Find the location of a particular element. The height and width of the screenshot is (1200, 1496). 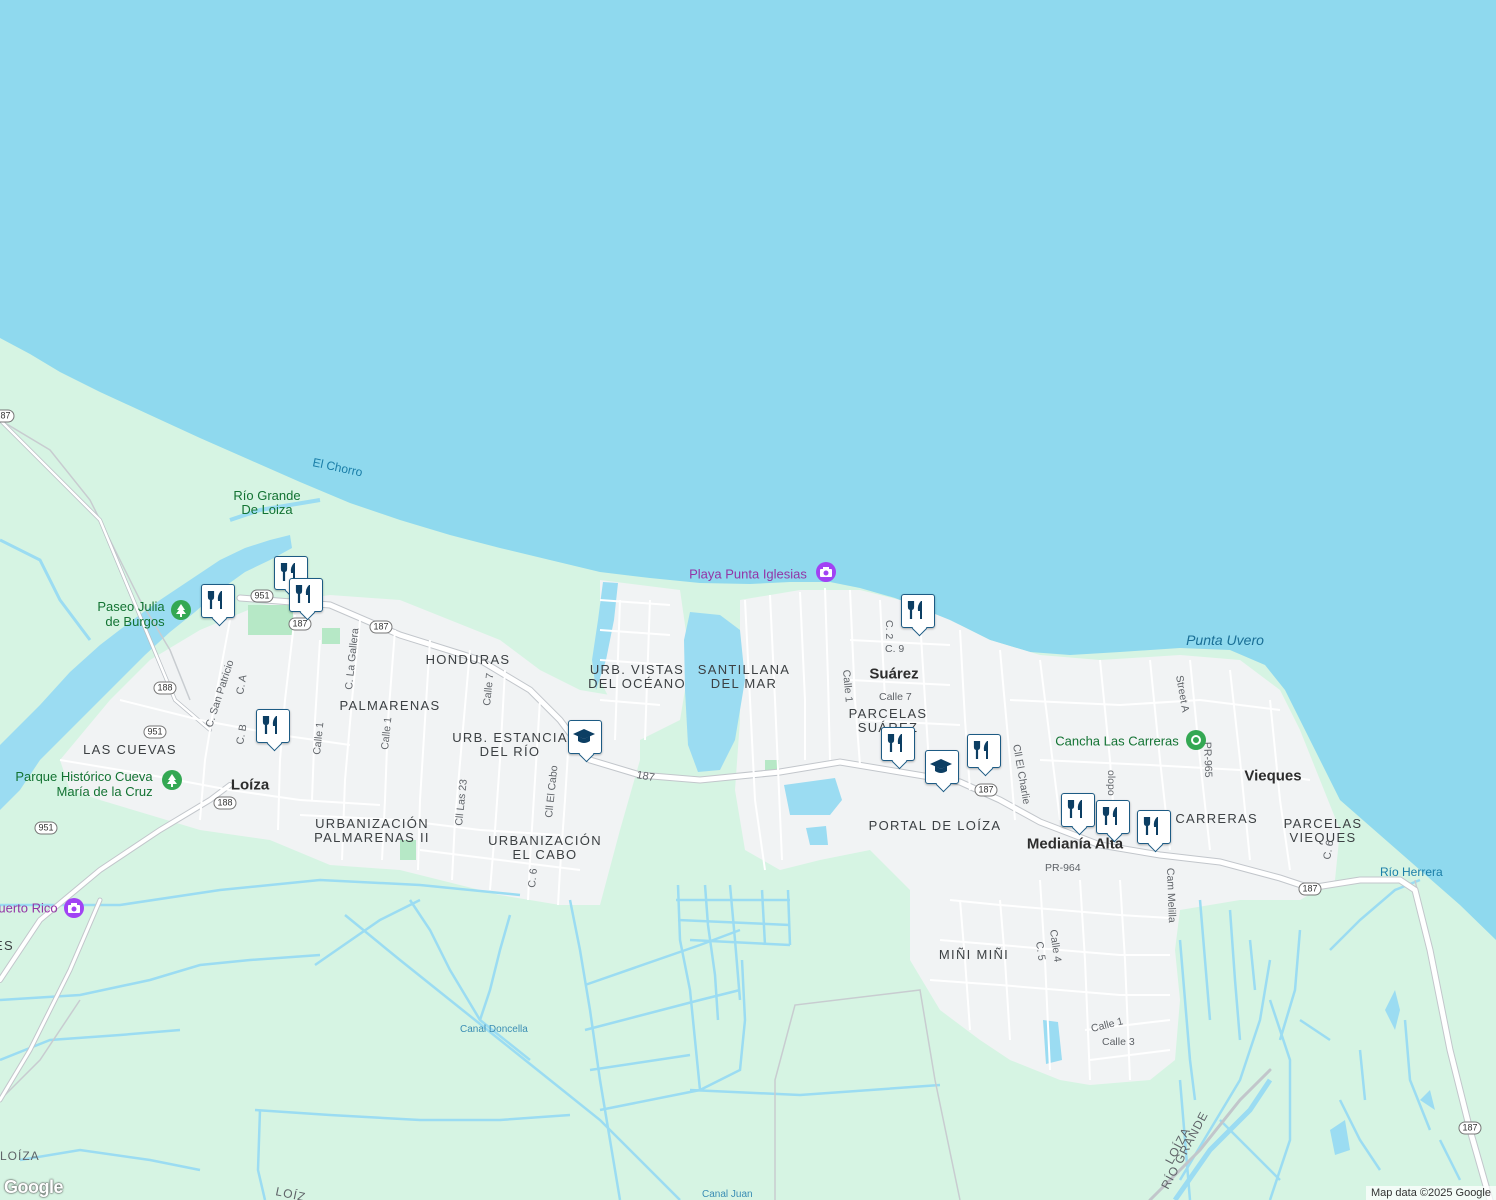

area-label-fragment: ES is located at coordinates (7, 945).